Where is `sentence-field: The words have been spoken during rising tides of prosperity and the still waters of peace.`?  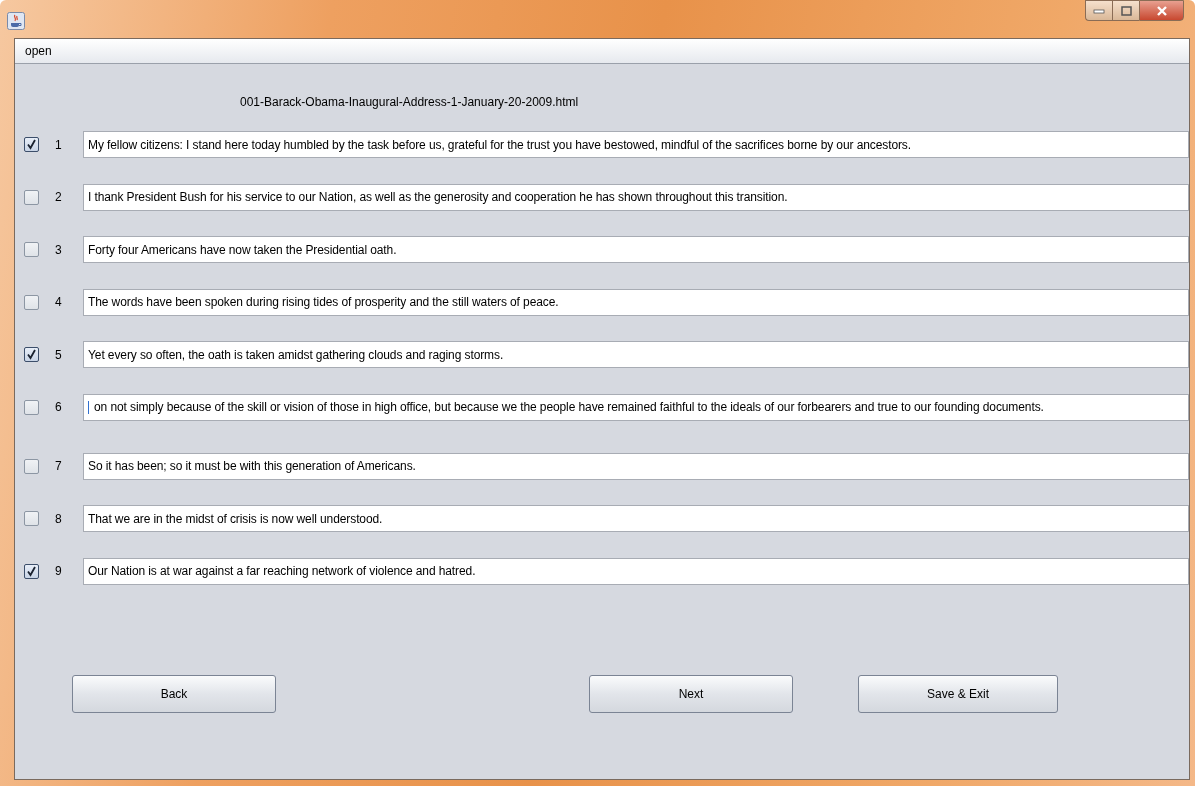 sentence-field: The words have been spoken during rising tides of prosperity and the still waters of peace. is located at coordinates (636, 302).